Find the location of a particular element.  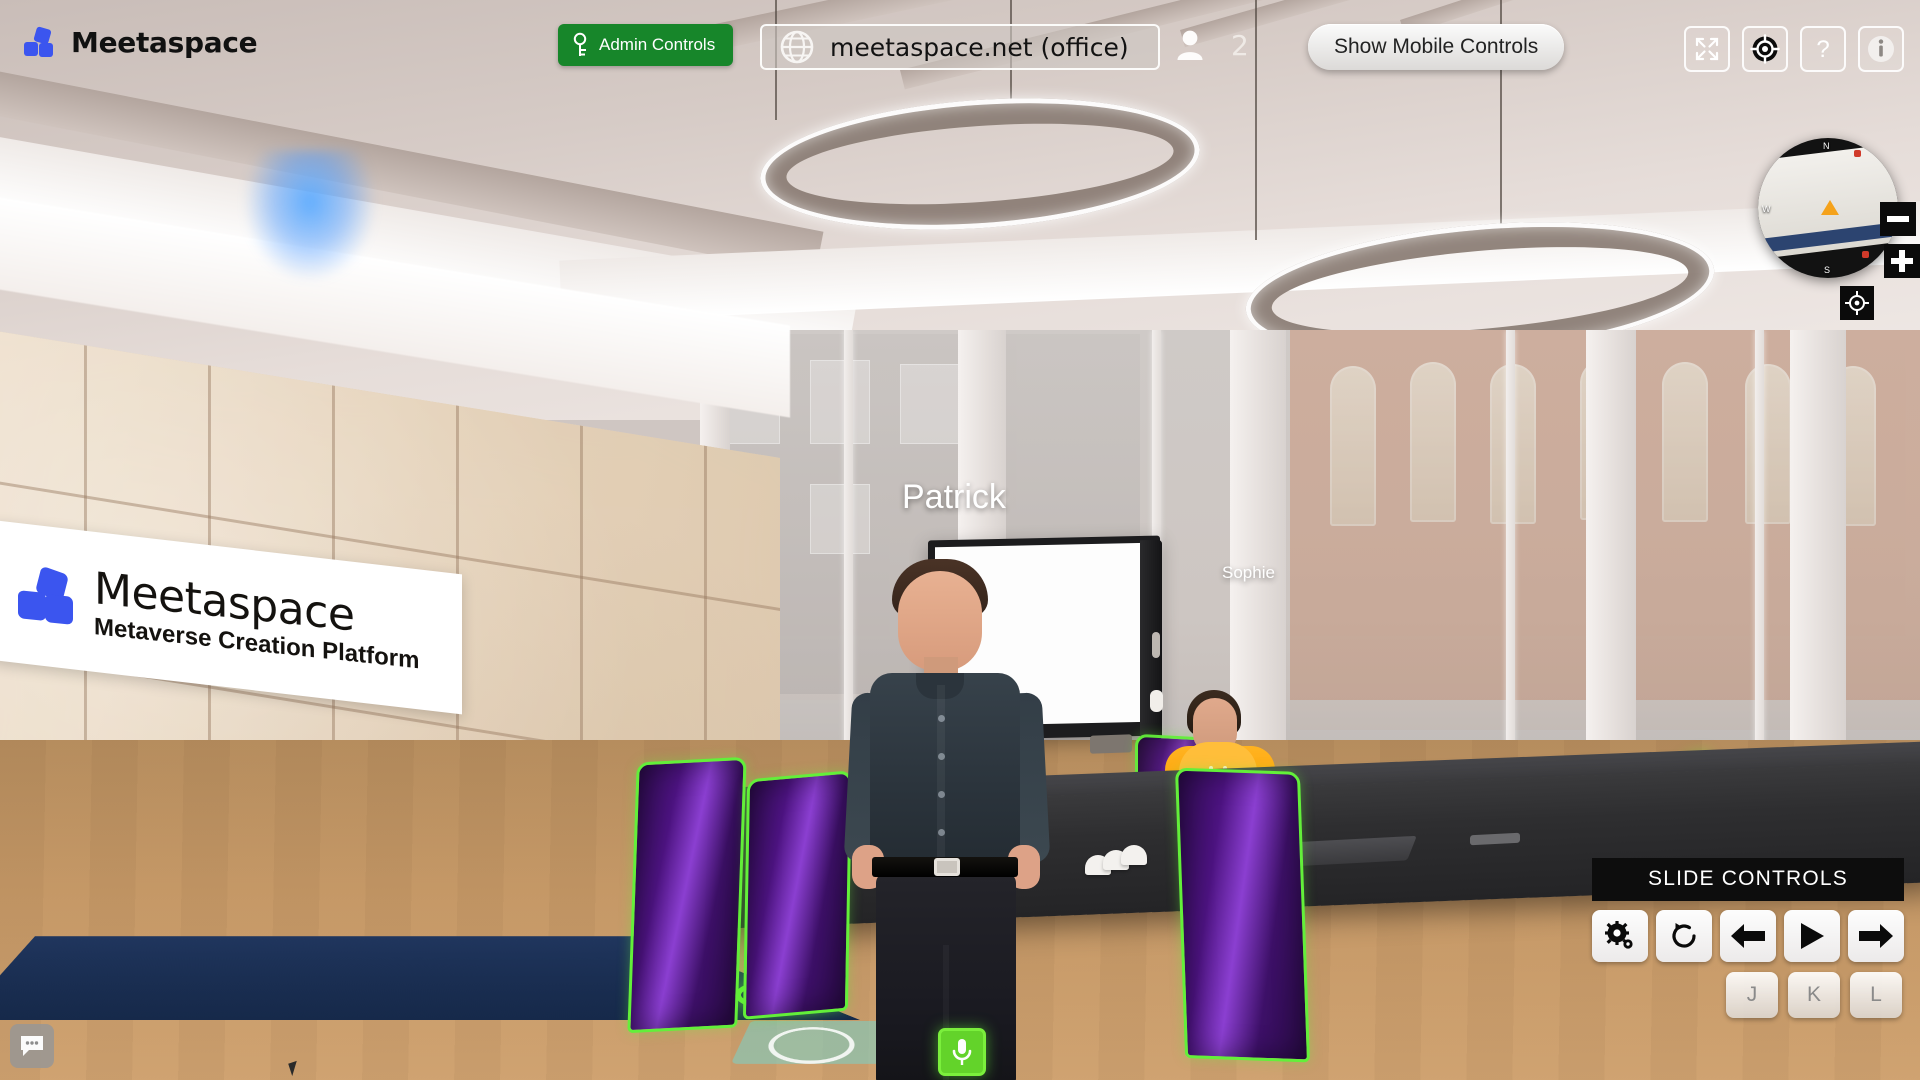

key-icon is located at coordinates (580, 45).